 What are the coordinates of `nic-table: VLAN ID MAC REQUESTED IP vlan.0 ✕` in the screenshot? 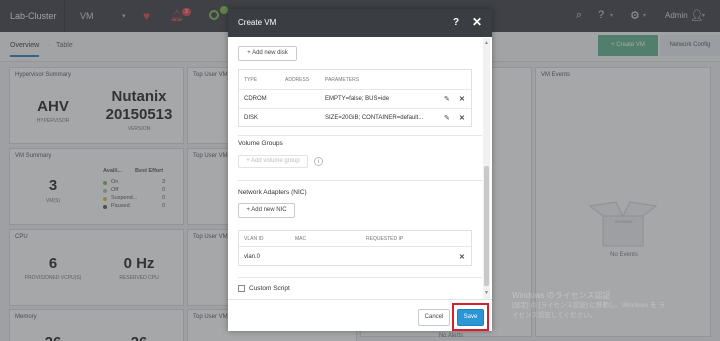 It's located at (355, 248).